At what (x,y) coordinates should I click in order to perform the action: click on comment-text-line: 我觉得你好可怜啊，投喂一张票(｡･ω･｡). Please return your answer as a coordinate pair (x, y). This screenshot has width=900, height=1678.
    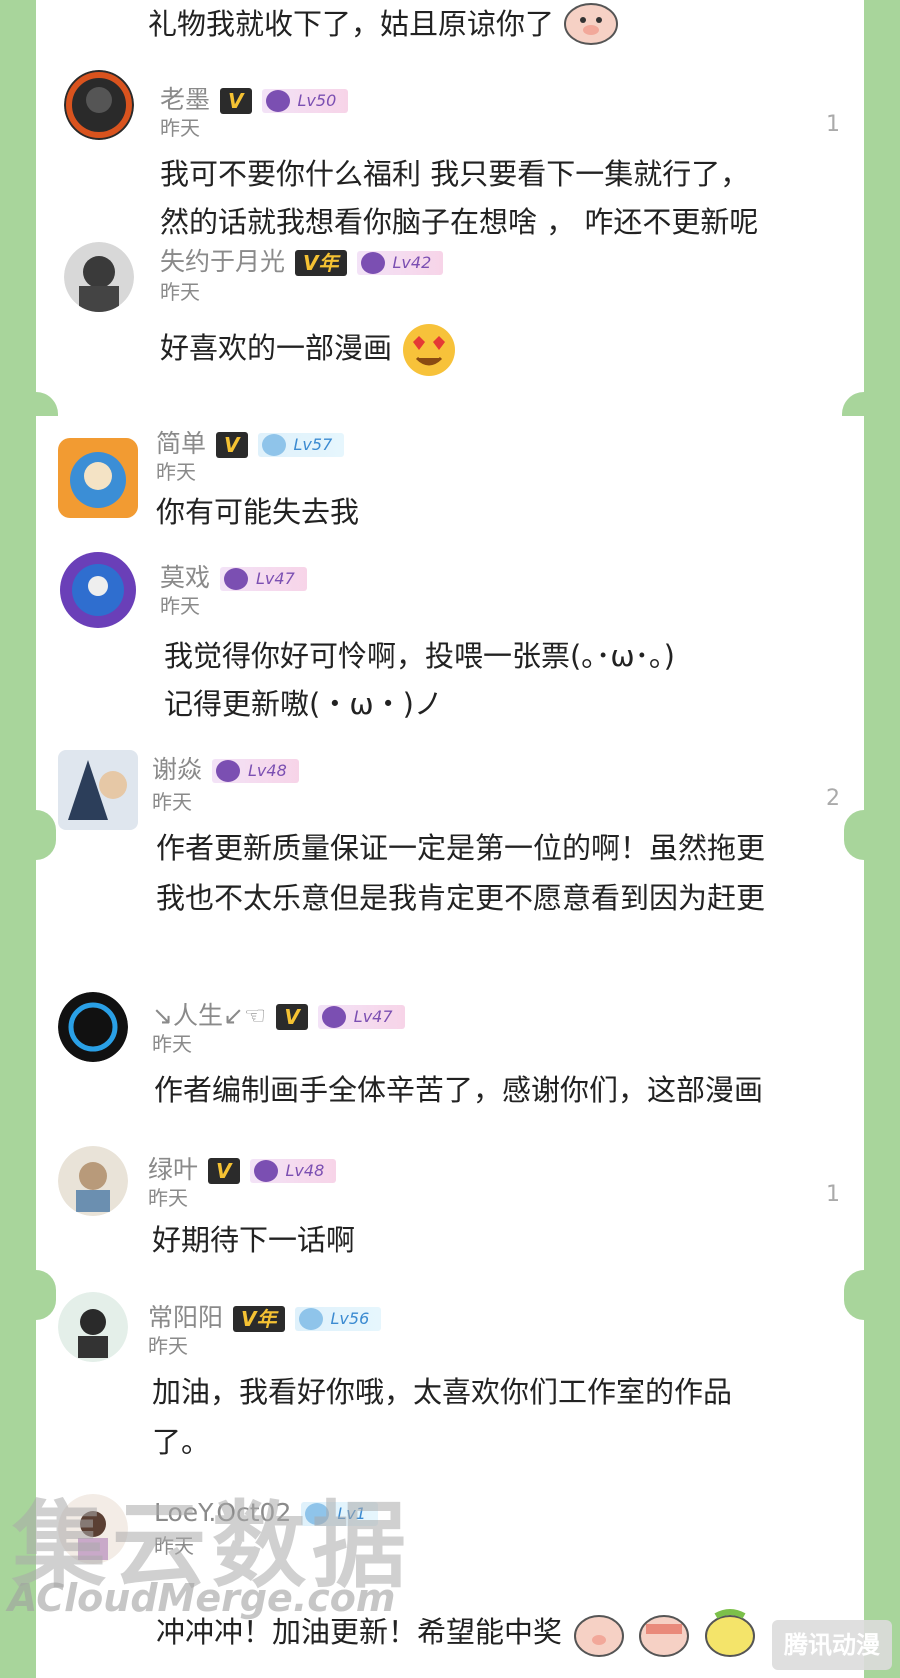
    Looking at the image, I should click on (419, 656).